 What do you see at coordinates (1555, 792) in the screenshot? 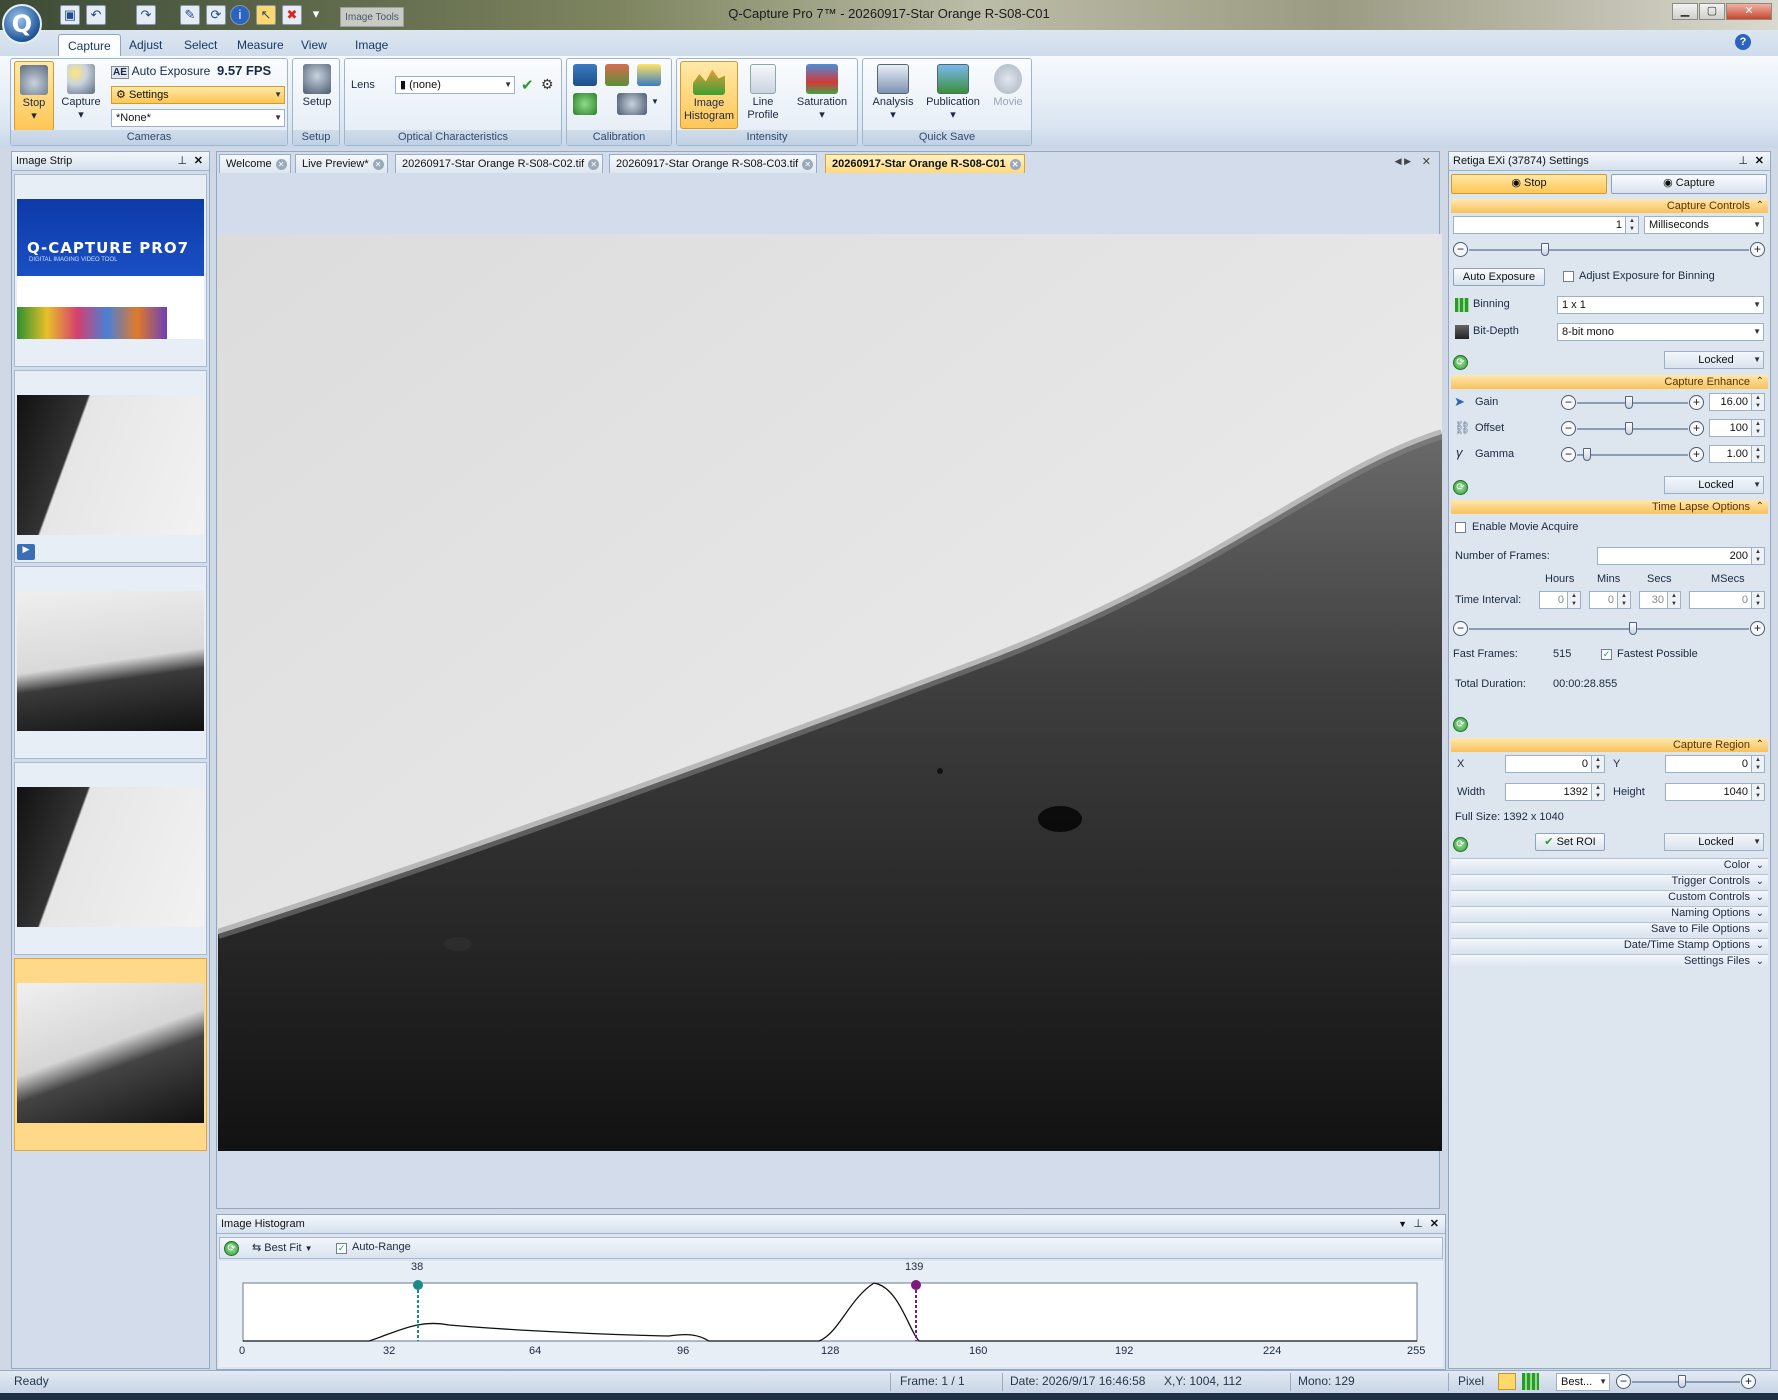
I see `width-input: 1392 ▲ ▼` at bounding box center [1555, 792].